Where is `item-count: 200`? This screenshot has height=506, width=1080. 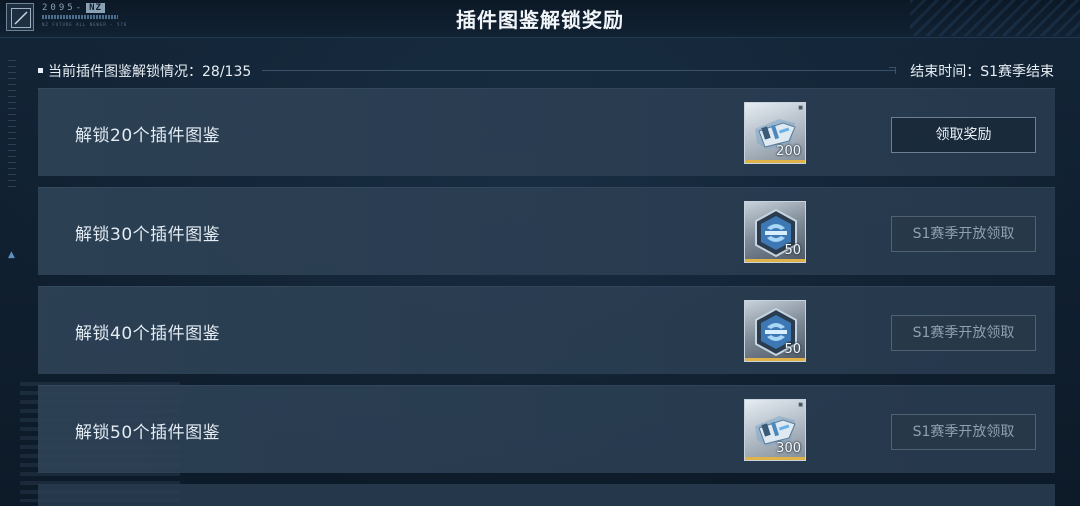
item-count: 200 is located at coordinates (788, 151).